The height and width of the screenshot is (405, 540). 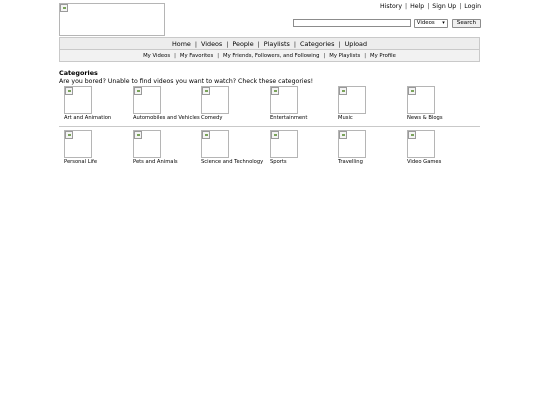 What do you see at coordinates (383, 56) in the screenshot?
I see `subnav-my-profile: My Profile` at bounding box center [383, 56].